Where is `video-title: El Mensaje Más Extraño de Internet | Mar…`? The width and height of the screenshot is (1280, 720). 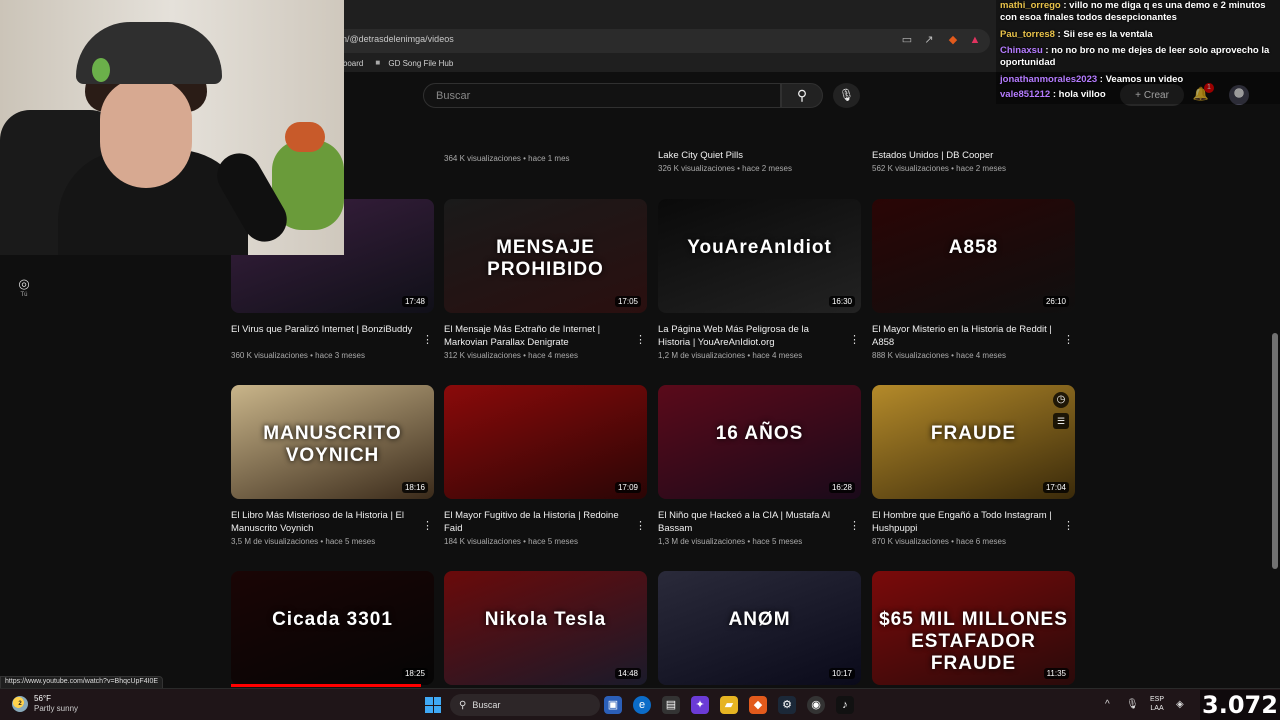 video-title: El Mensaje Más Extraño de Internet | Mar… is located at coordinates (545, 336).